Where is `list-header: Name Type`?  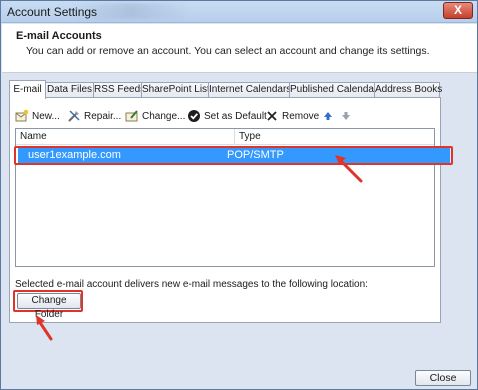 list-header: Name Type is located at coordinates (225, 137).